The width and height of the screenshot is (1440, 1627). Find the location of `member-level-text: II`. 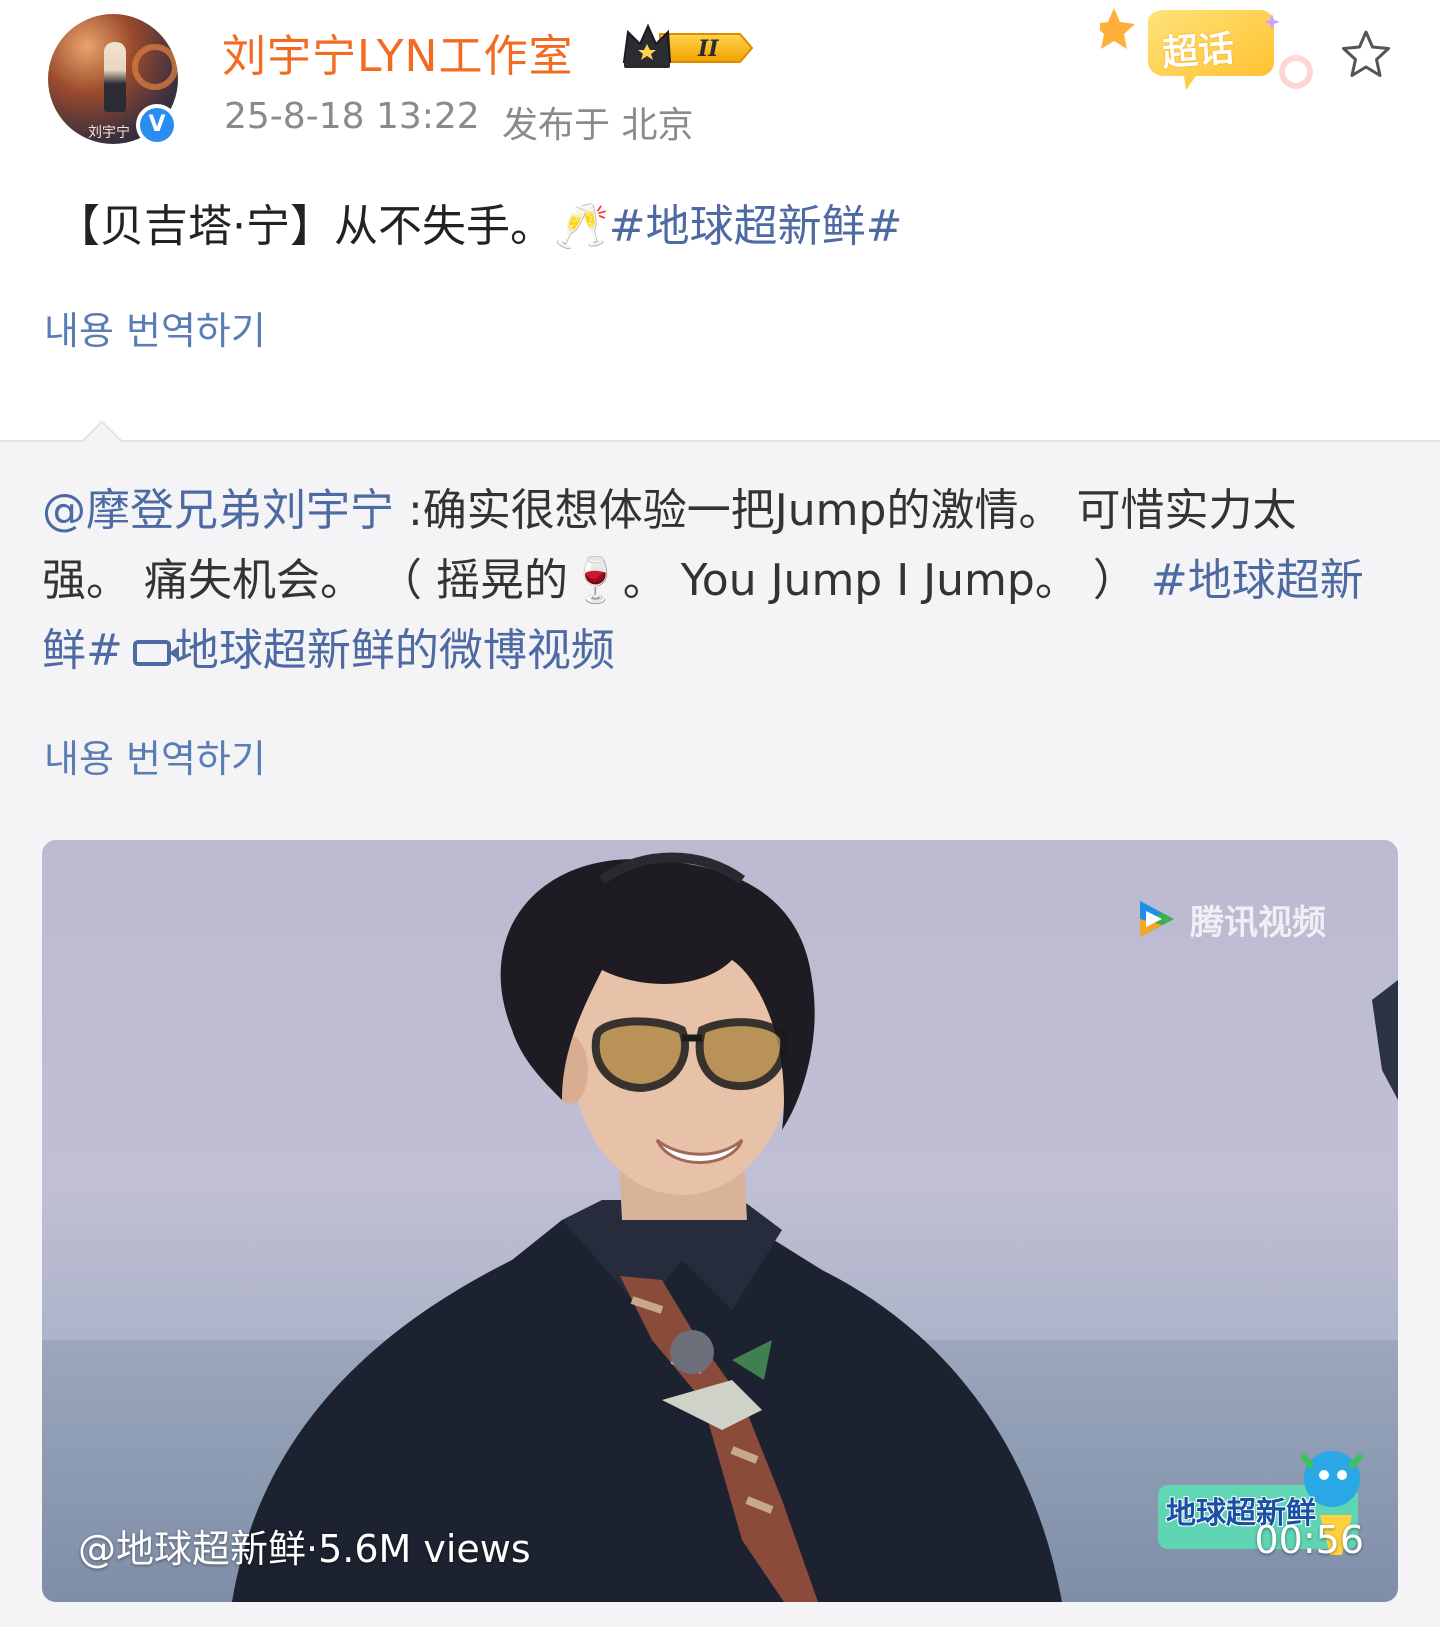

member-level-text: II is located at coordinates (708, 49).